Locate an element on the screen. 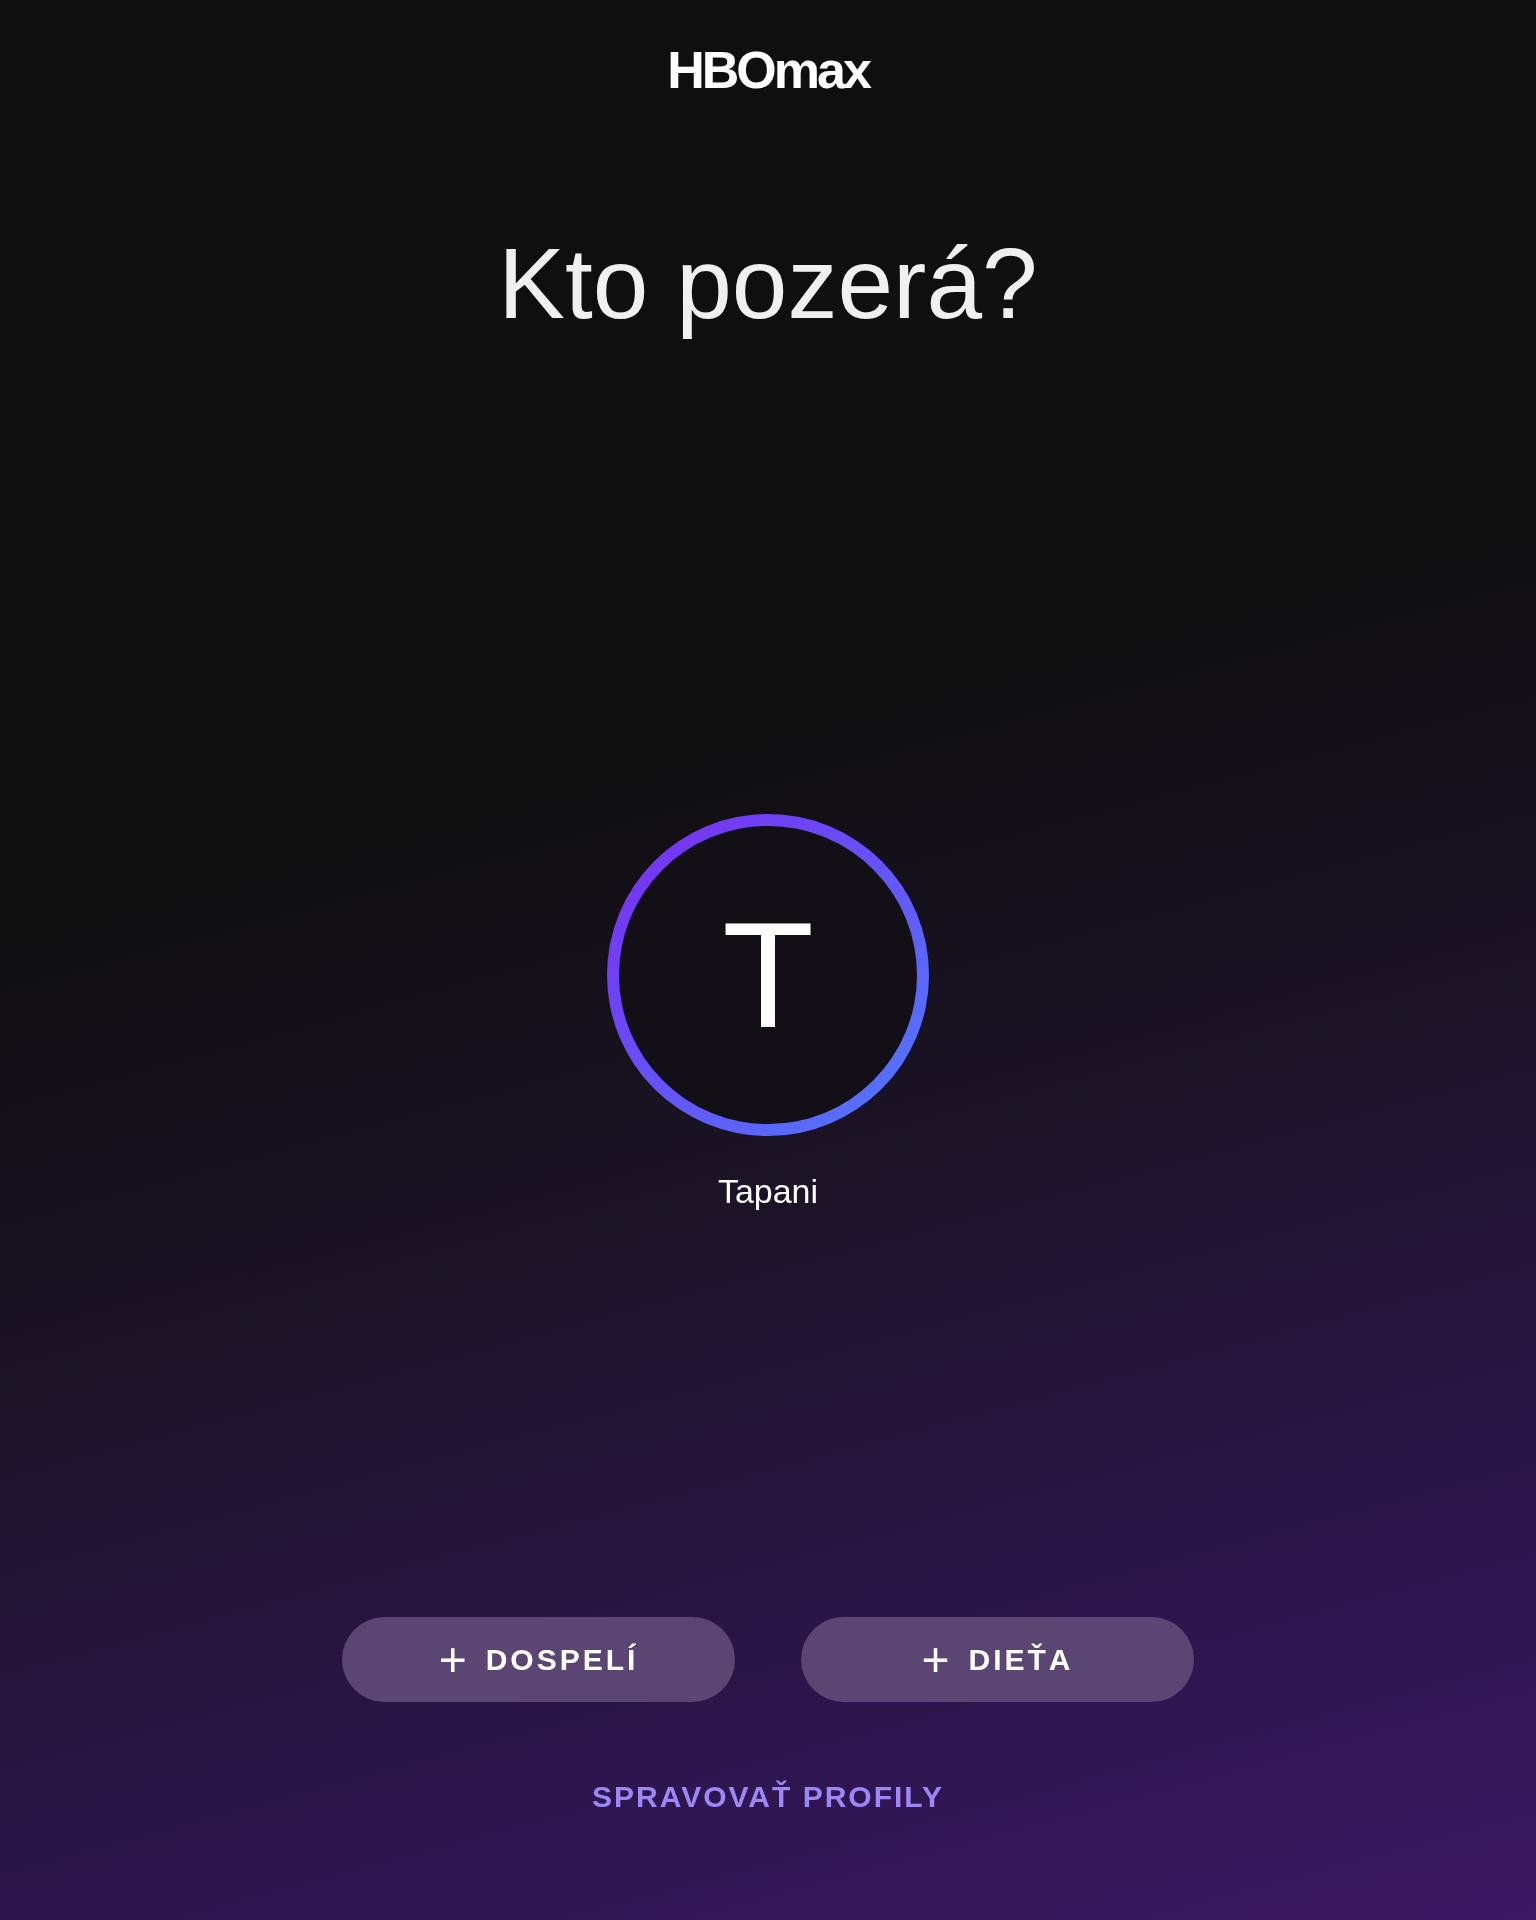 This screenshot has width=1536, height=1920. add-profile-button: + DOSPELÍ is located at coordinates (538, 1659).